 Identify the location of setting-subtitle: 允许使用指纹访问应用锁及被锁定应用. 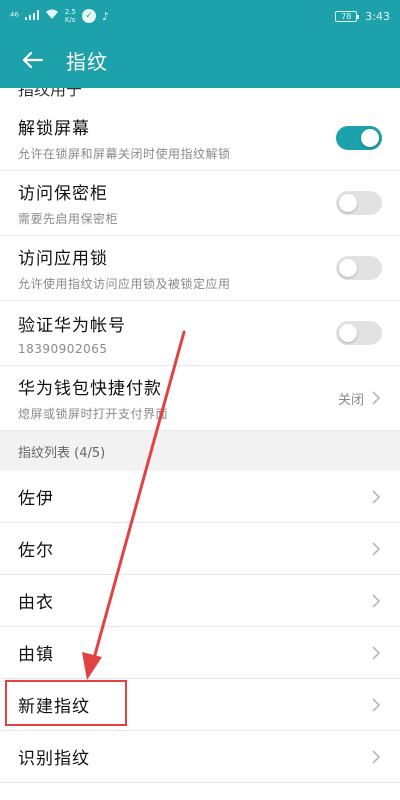
(124, 284).